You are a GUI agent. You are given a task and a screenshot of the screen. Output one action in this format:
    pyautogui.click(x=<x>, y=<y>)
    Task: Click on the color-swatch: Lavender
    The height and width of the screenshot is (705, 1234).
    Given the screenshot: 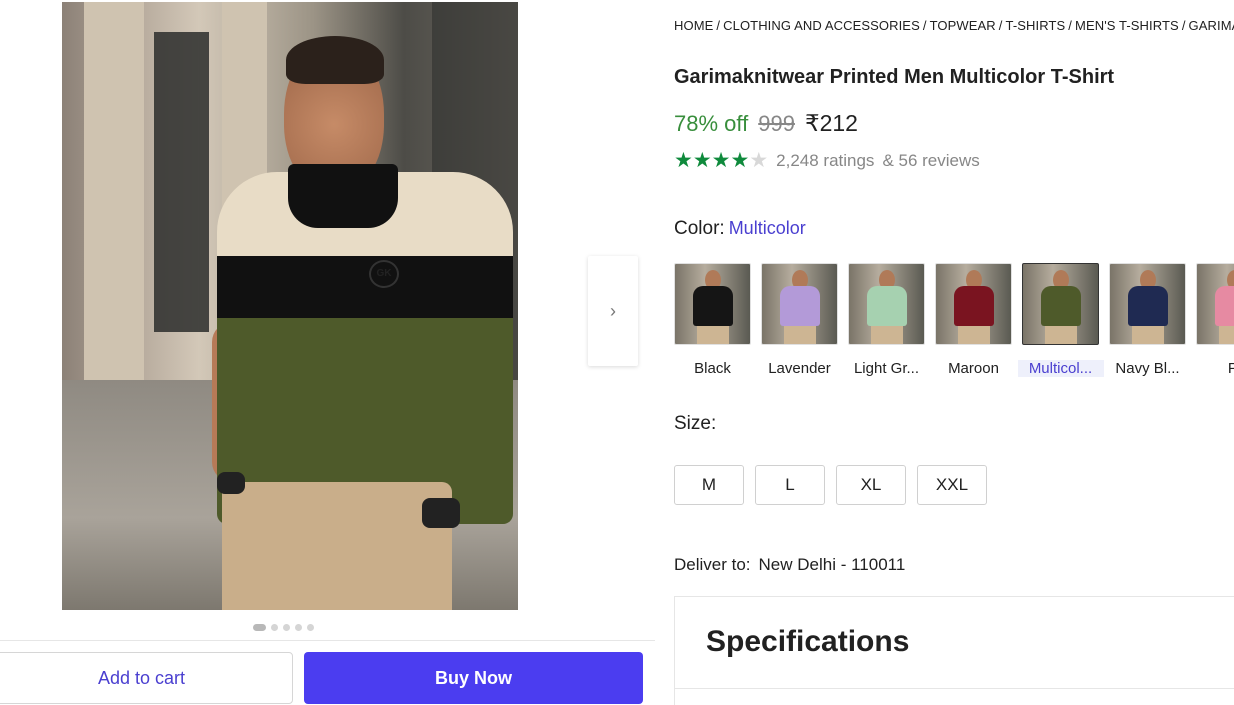 What is the action you would take?
    pyautogui.click(x=799, y=320)
    